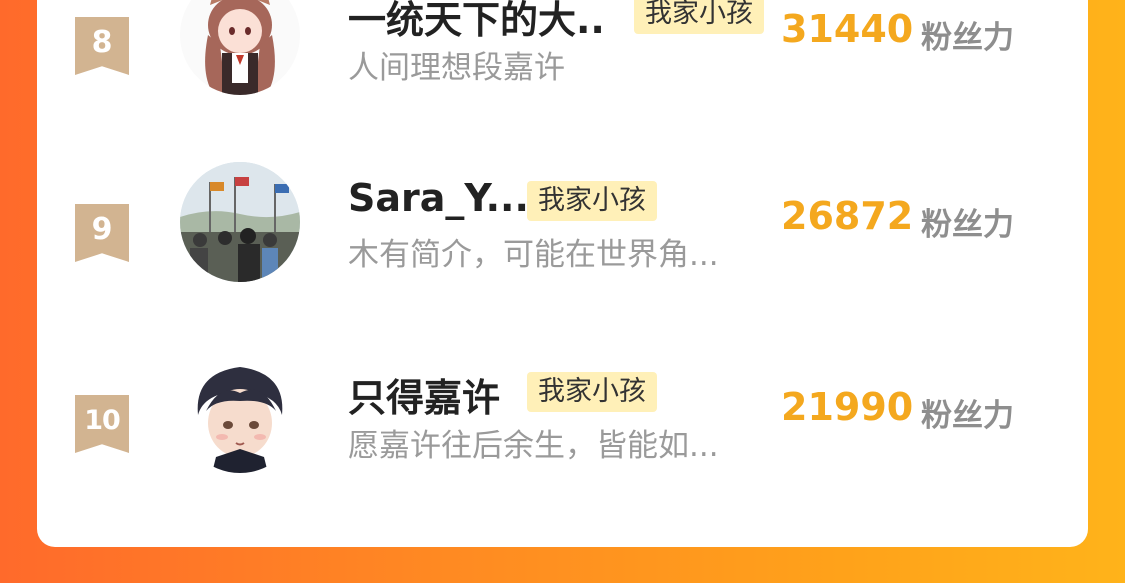 The width and height of the screenshot is (1125, 583). What do you see at coordinates (102, 424) in the screenshot?
I see `rank-badge: 10` at bounding box center [102, 424].